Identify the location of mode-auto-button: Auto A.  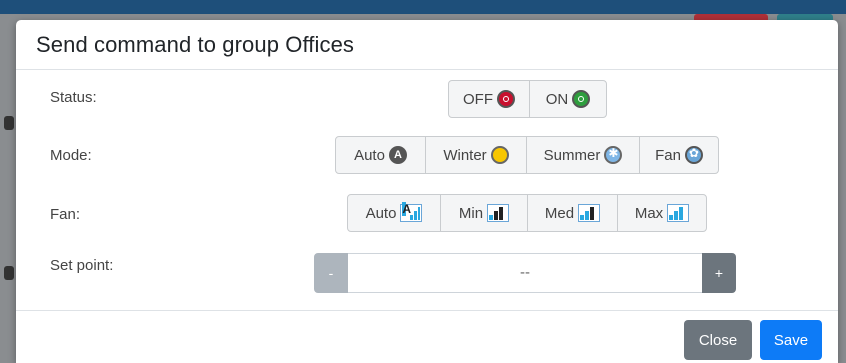
(381, 155).